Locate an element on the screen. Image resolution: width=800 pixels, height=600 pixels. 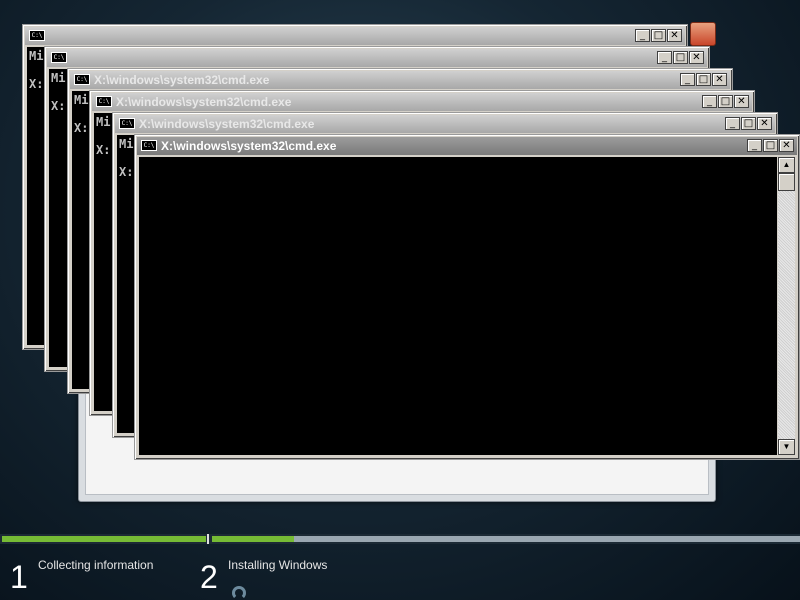
scroll-up-button: ▲ is located at coordinates (786, 165).